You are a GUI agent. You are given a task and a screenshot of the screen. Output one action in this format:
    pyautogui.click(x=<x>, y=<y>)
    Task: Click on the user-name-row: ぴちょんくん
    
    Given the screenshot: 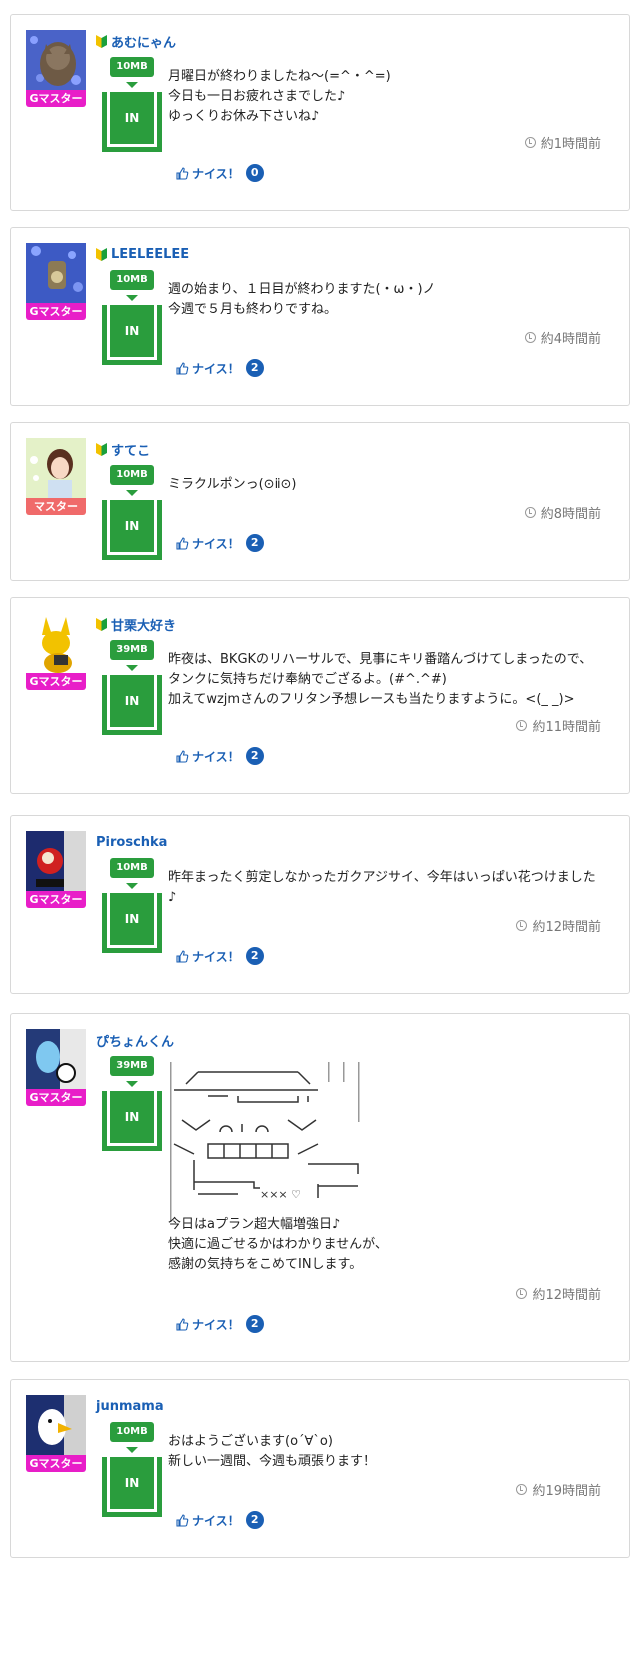 What is the action you would take?
    pyautogui.click(x=135, y=1040)
    